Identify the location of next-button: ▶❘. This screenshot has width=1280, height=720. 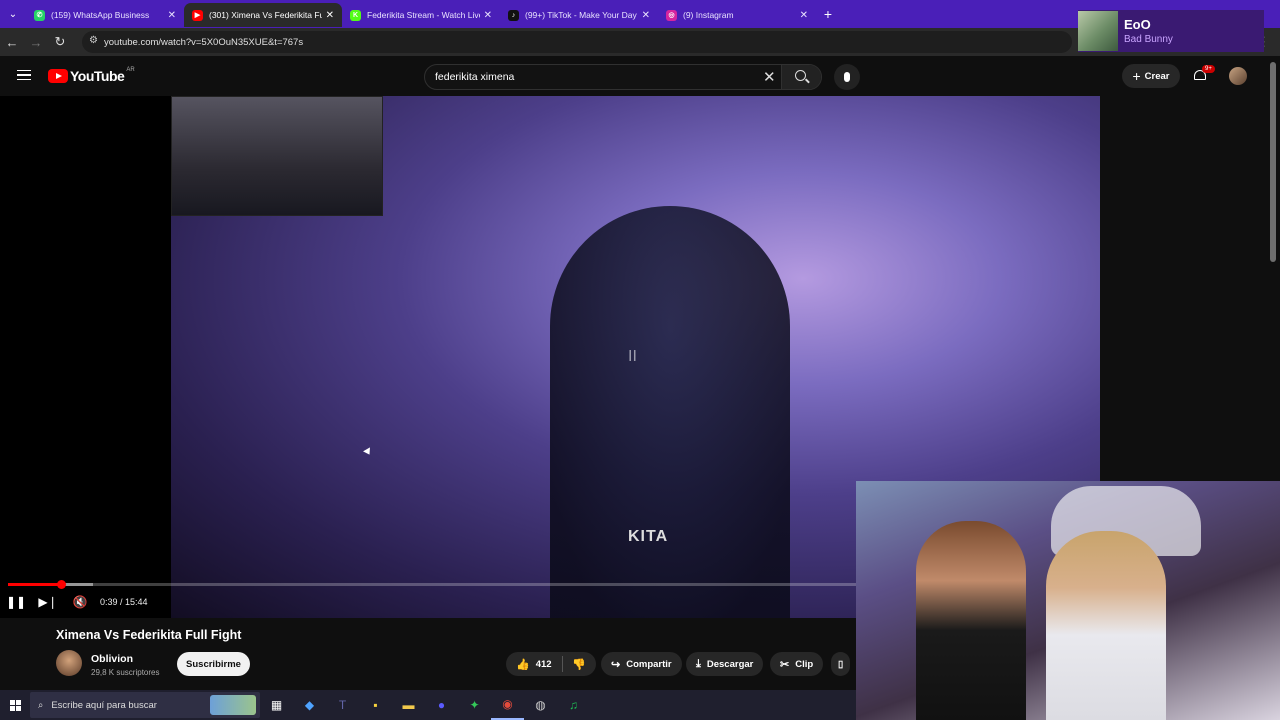
(48, 602).